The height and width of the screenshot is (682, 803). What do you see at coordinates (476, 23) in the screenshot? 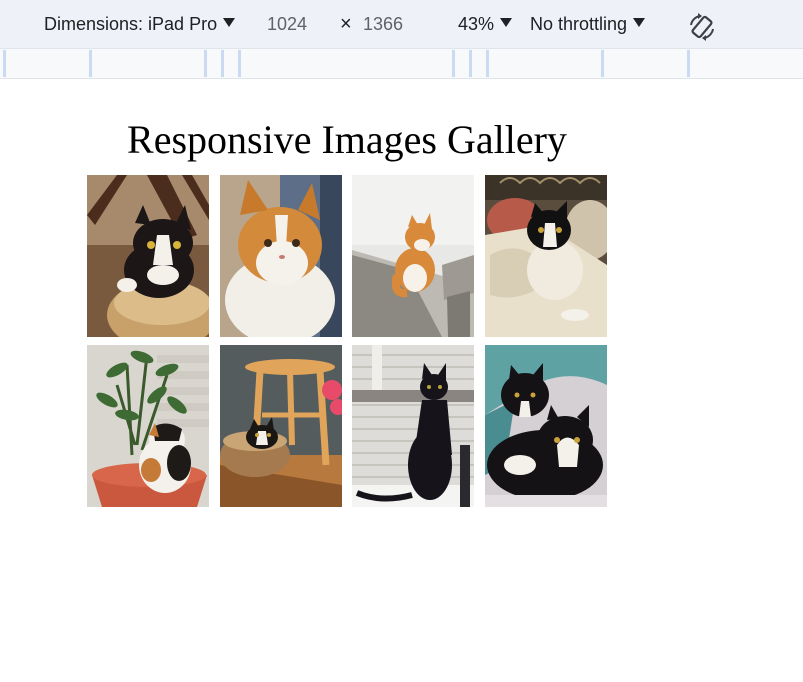
I see `zoom-label: 43%` at bounding box center [476, 23].